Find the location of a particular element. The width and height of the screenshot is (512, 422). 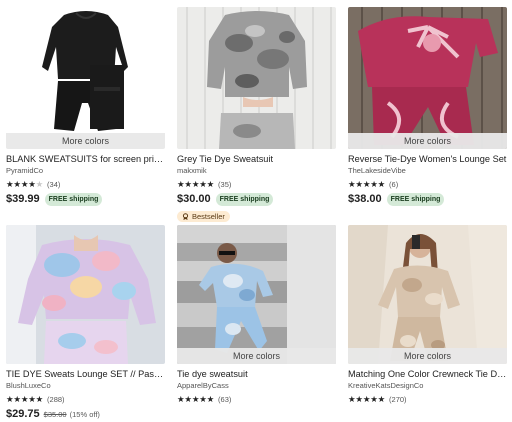

price-row: $30.00 FREE shipping is located at coordinates (256, 199).